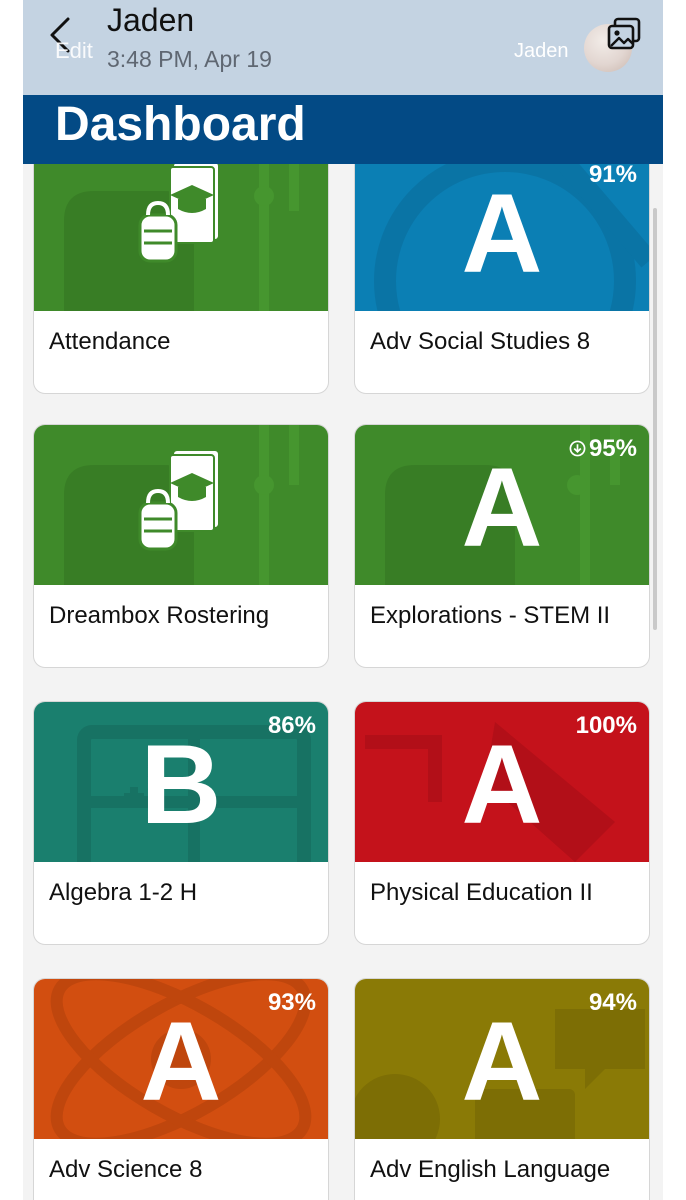  Describe the element at coordinates (291, 725) in the screenshot. I see `grade-percent: 86%` at that location.